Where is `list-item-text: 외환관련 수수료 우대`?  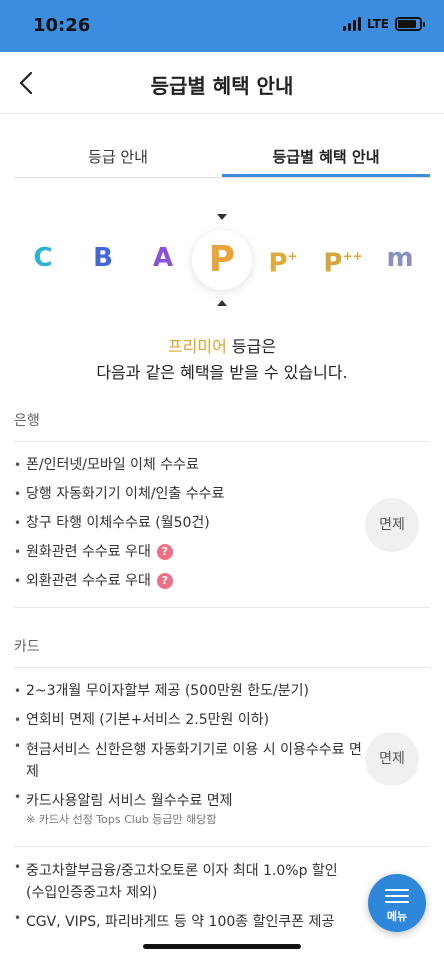 list-item-text: 외환관련 수수료 우대 is located at coordinates (88, 581).